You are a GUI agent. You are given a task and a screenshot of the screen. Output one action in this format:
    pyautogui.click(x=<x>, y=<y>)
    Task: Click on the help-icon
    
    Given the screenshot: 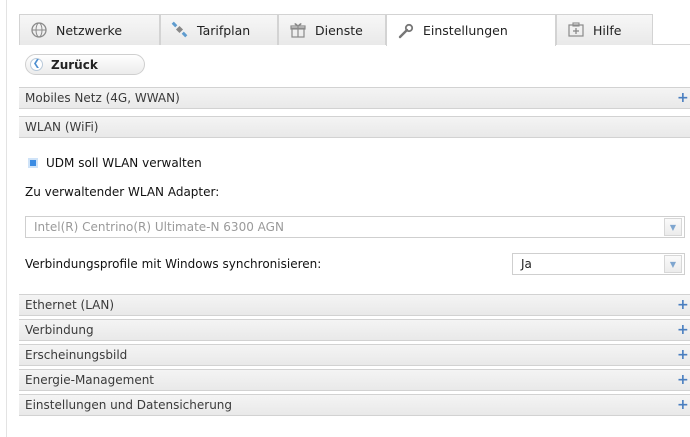 What is the action you would take?
    pyautogui.click(x=576, y=30)
    